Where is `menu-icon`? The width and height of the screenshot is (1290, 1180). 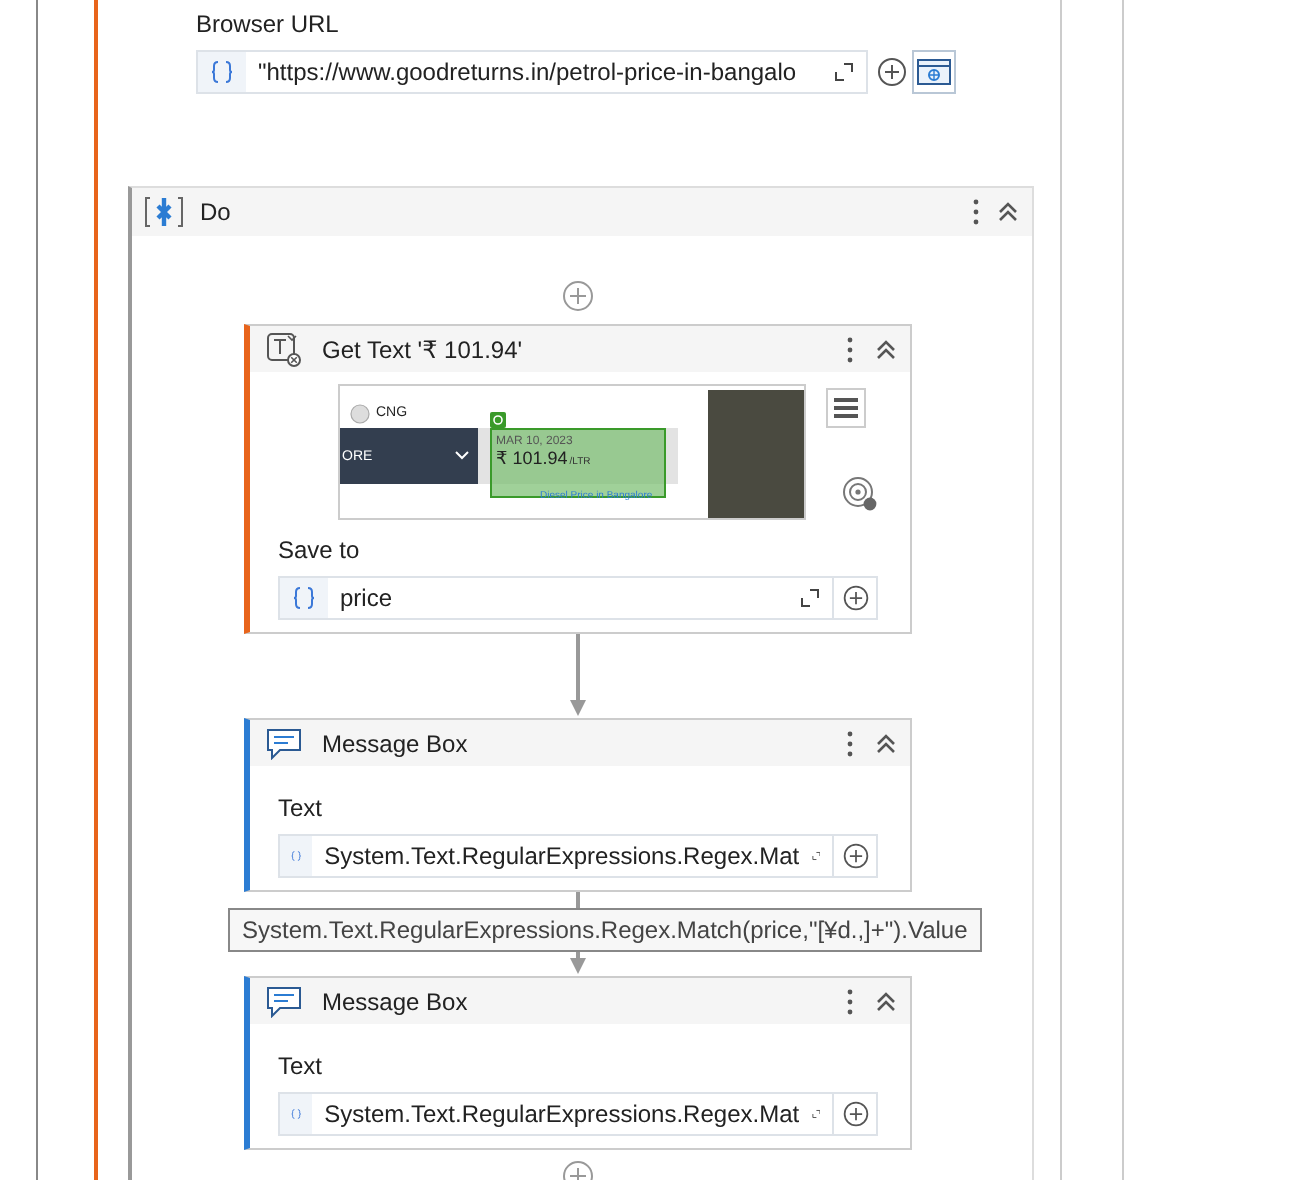
menu-icon is located at coordinates (846, 408).